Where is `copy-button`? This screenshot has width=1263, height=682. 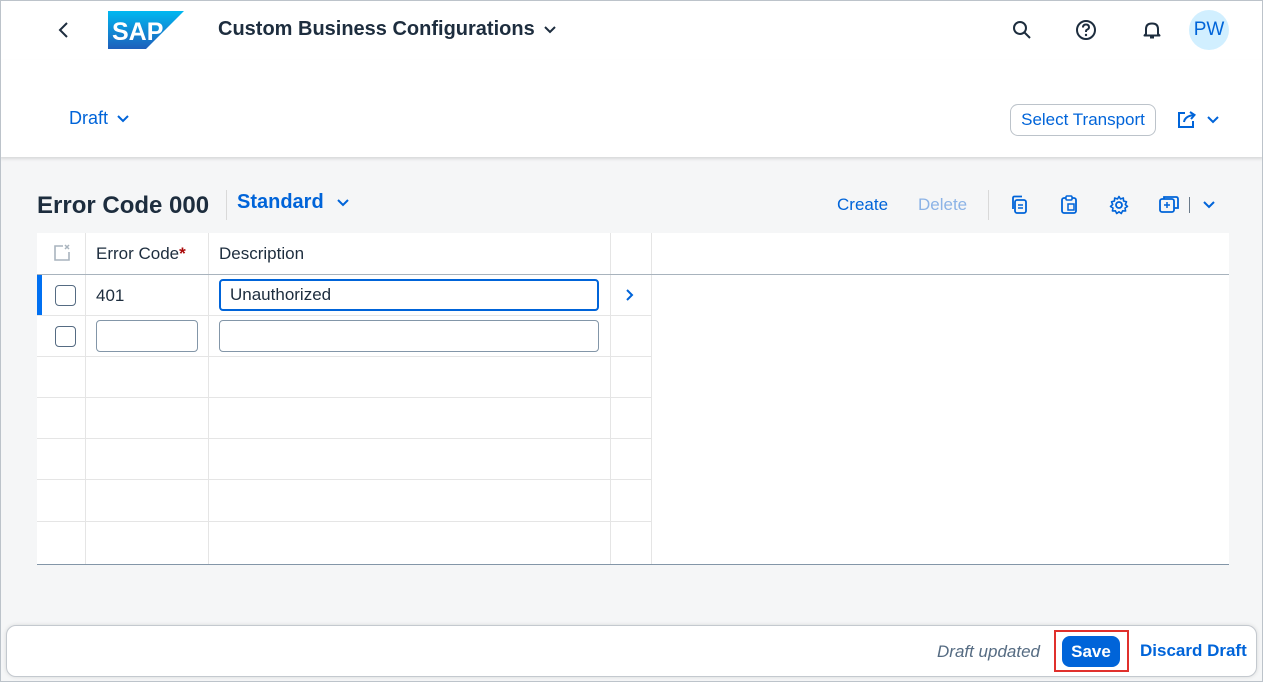 copy-button is located at coordinates (1019, 205).